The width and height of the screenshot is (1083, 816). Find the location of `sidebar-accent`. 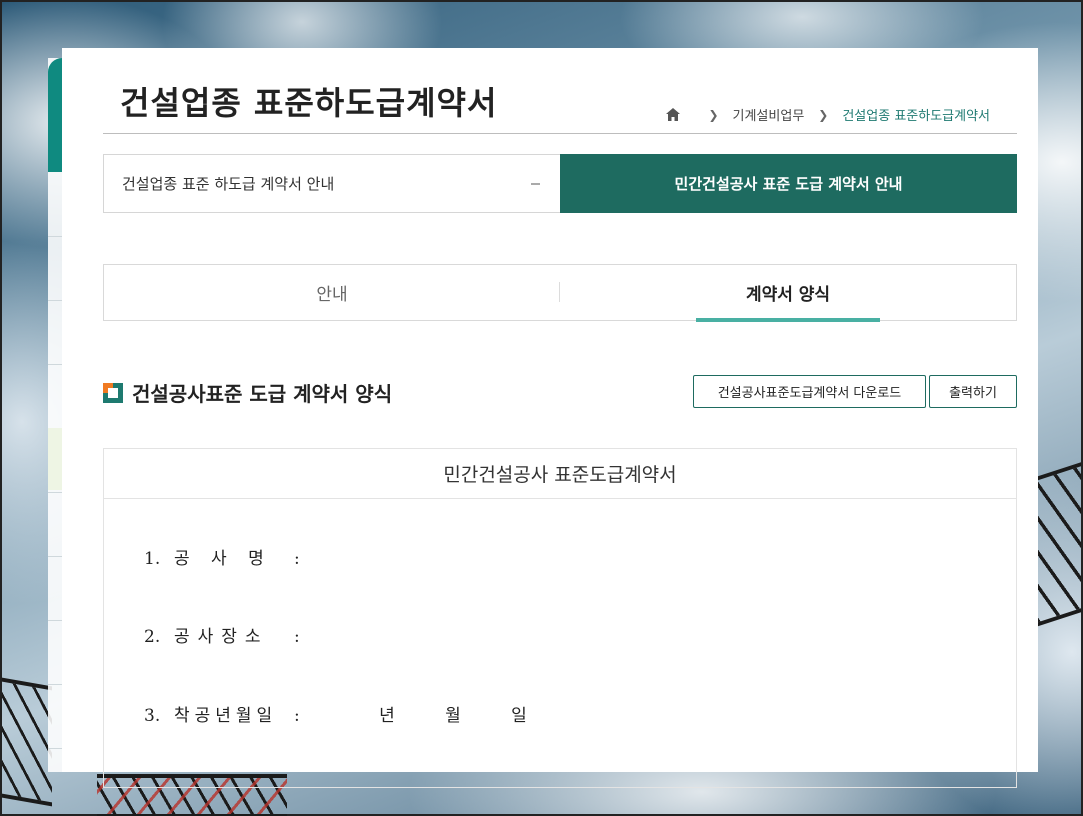

sidebar-accent is located at coordinates (55, 115).